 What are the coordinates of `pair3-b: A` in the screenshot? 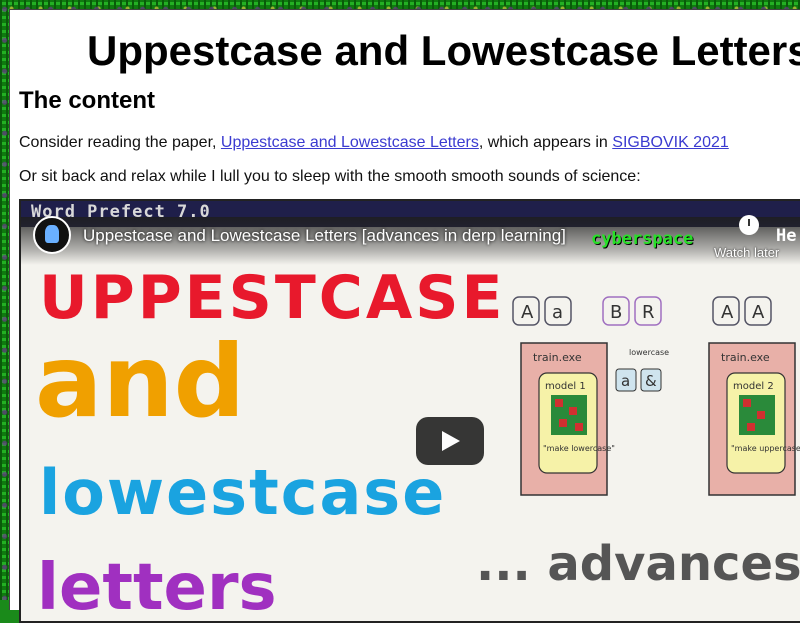 It's located at (758, 312).